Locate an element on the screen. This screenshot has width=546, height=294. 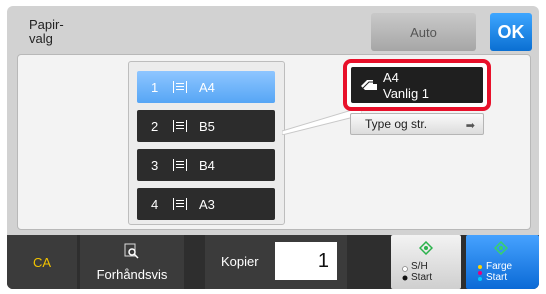
preview-button: Forhåndsvis is located at coordinates (132, 262).